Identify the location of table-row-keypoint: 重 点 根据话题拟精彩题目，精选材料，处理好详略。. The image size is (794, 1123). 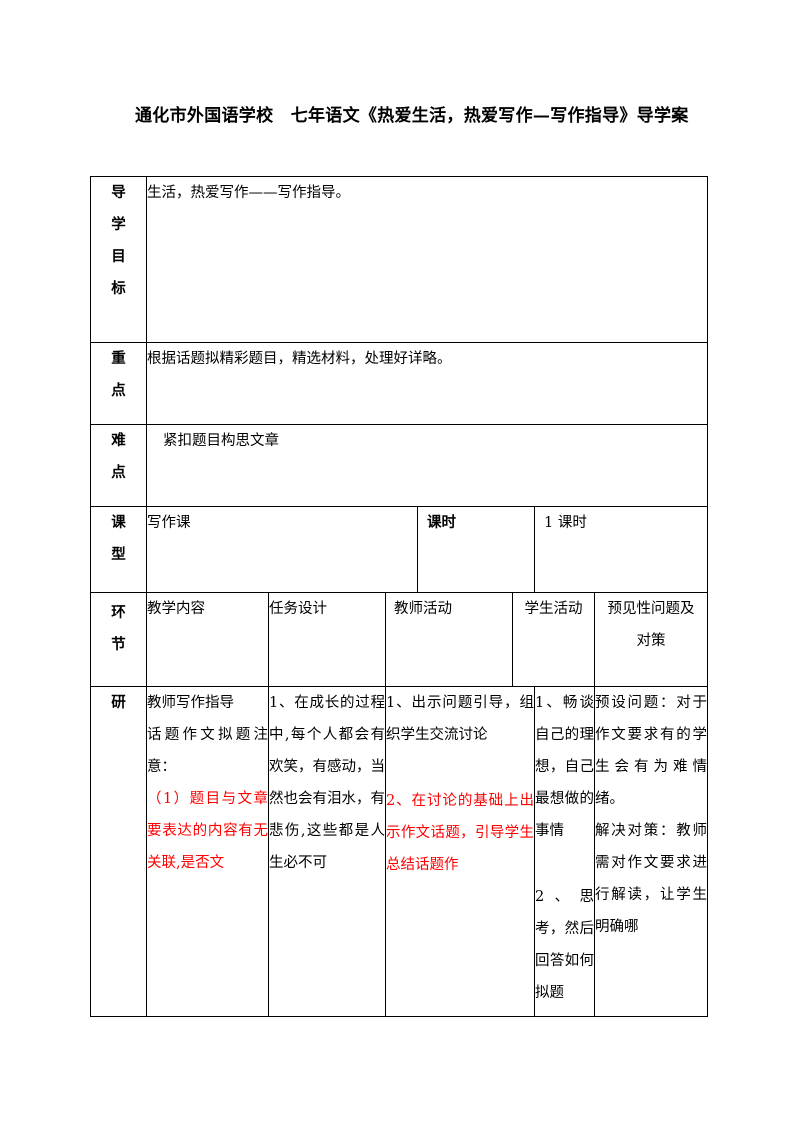
(399, 383).